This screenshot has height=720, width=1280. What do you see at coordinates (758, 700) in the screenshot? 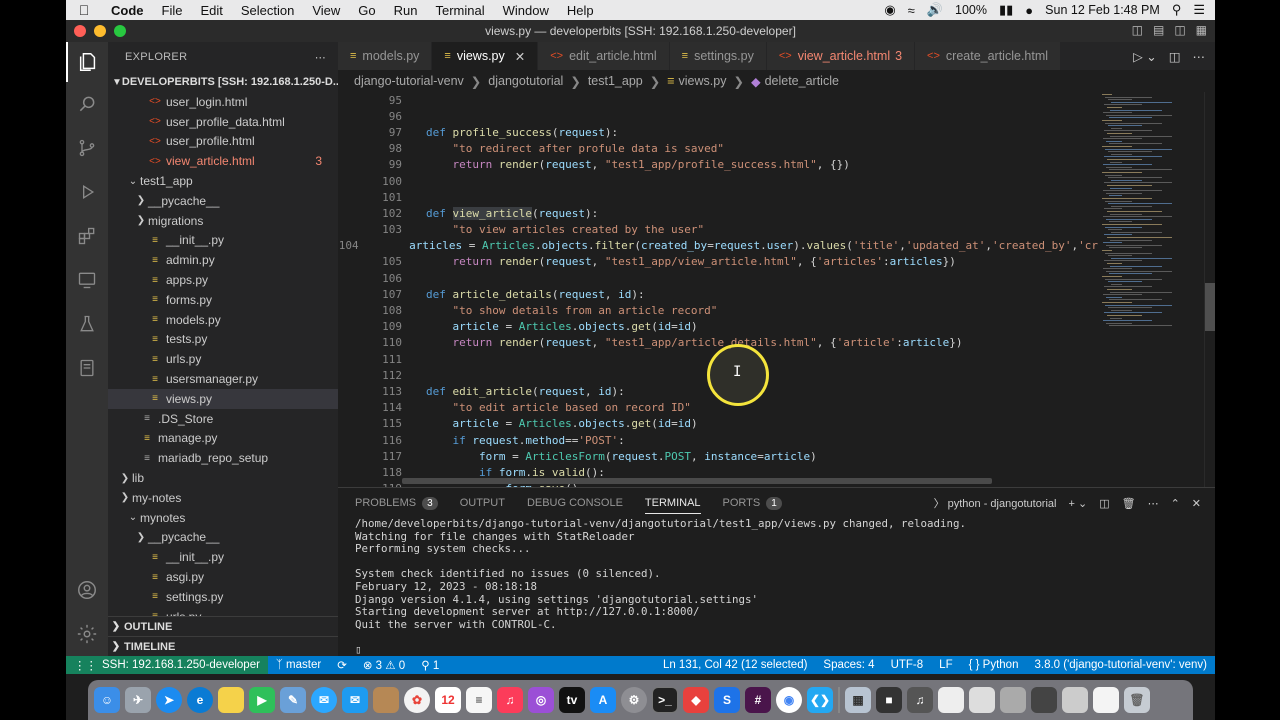
I see `slack-icon: #` at bounding box center [758, 700].